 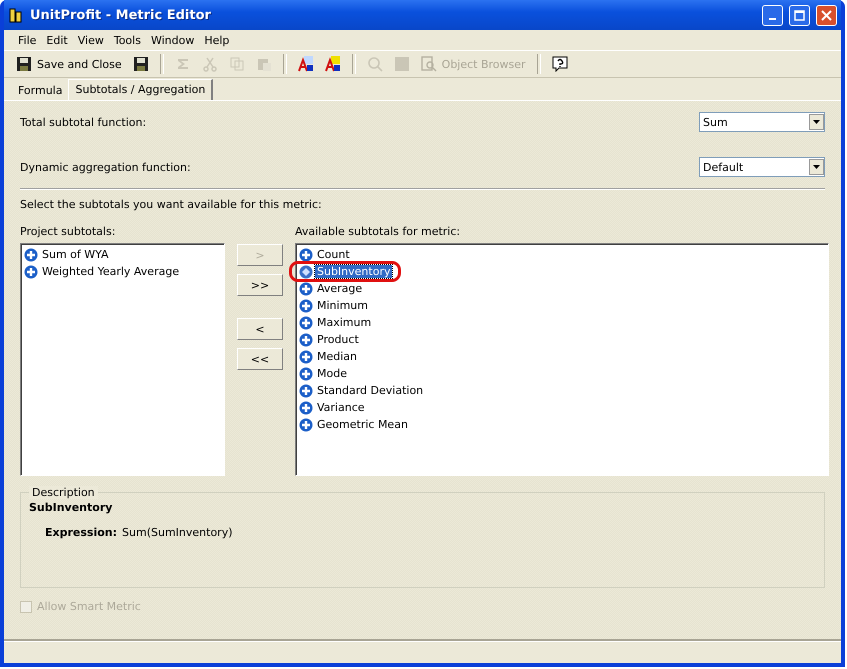 What do you see at coordinates (762, 122) in the screenshot?
I see `dropdown: Sum` at bounding box center [762, 122].